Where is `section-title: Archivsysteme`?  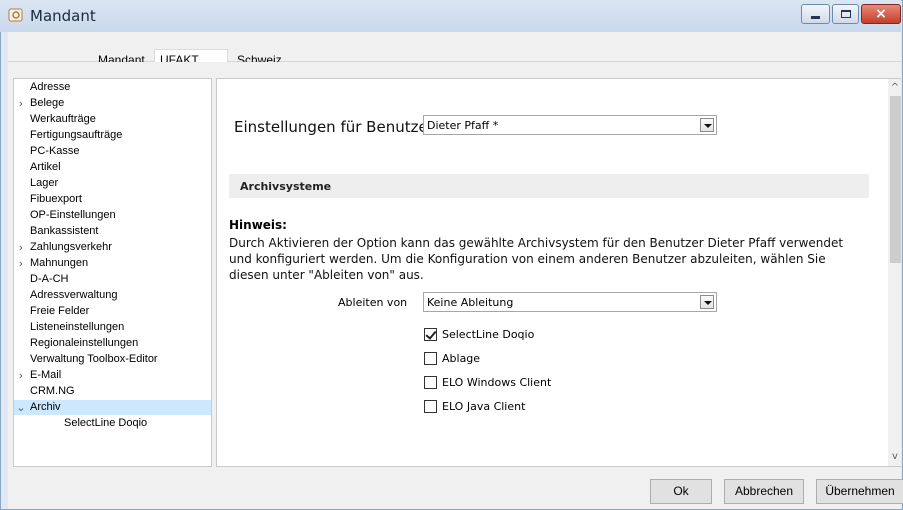
section-title: Archivsysteme is located at coordinates (286, 186).